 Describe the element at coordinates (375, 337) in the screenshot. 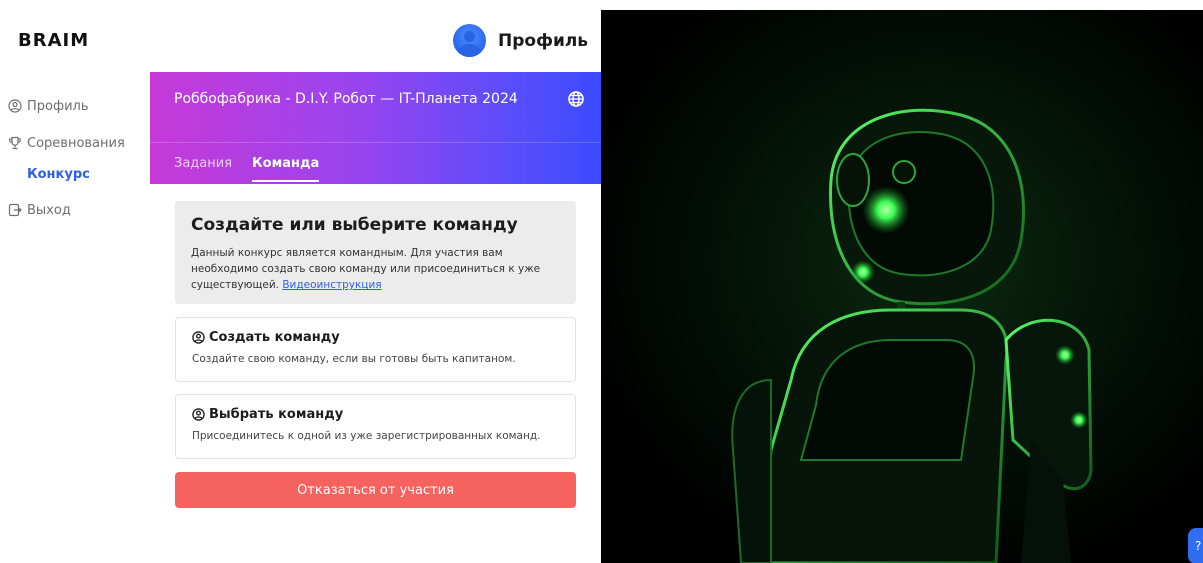

I see `option-title: Создать команду` at that location.